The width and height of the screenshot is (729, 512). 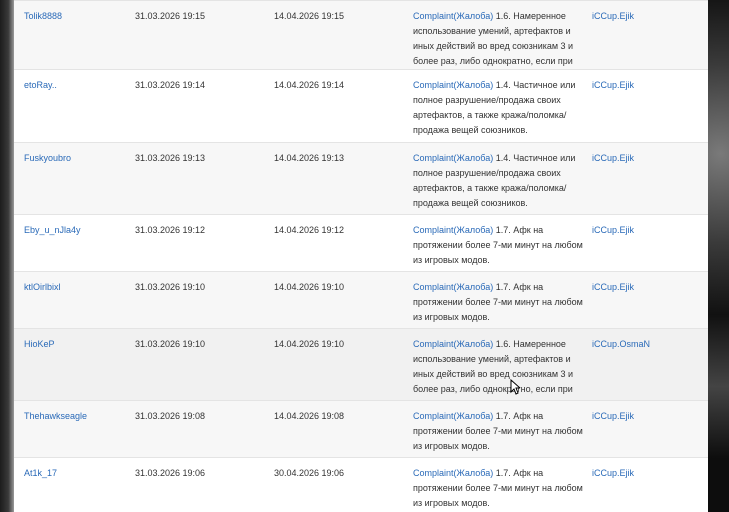 I want to click on player-link: Eby_u_nJla4y, so click(x=52, y=230).